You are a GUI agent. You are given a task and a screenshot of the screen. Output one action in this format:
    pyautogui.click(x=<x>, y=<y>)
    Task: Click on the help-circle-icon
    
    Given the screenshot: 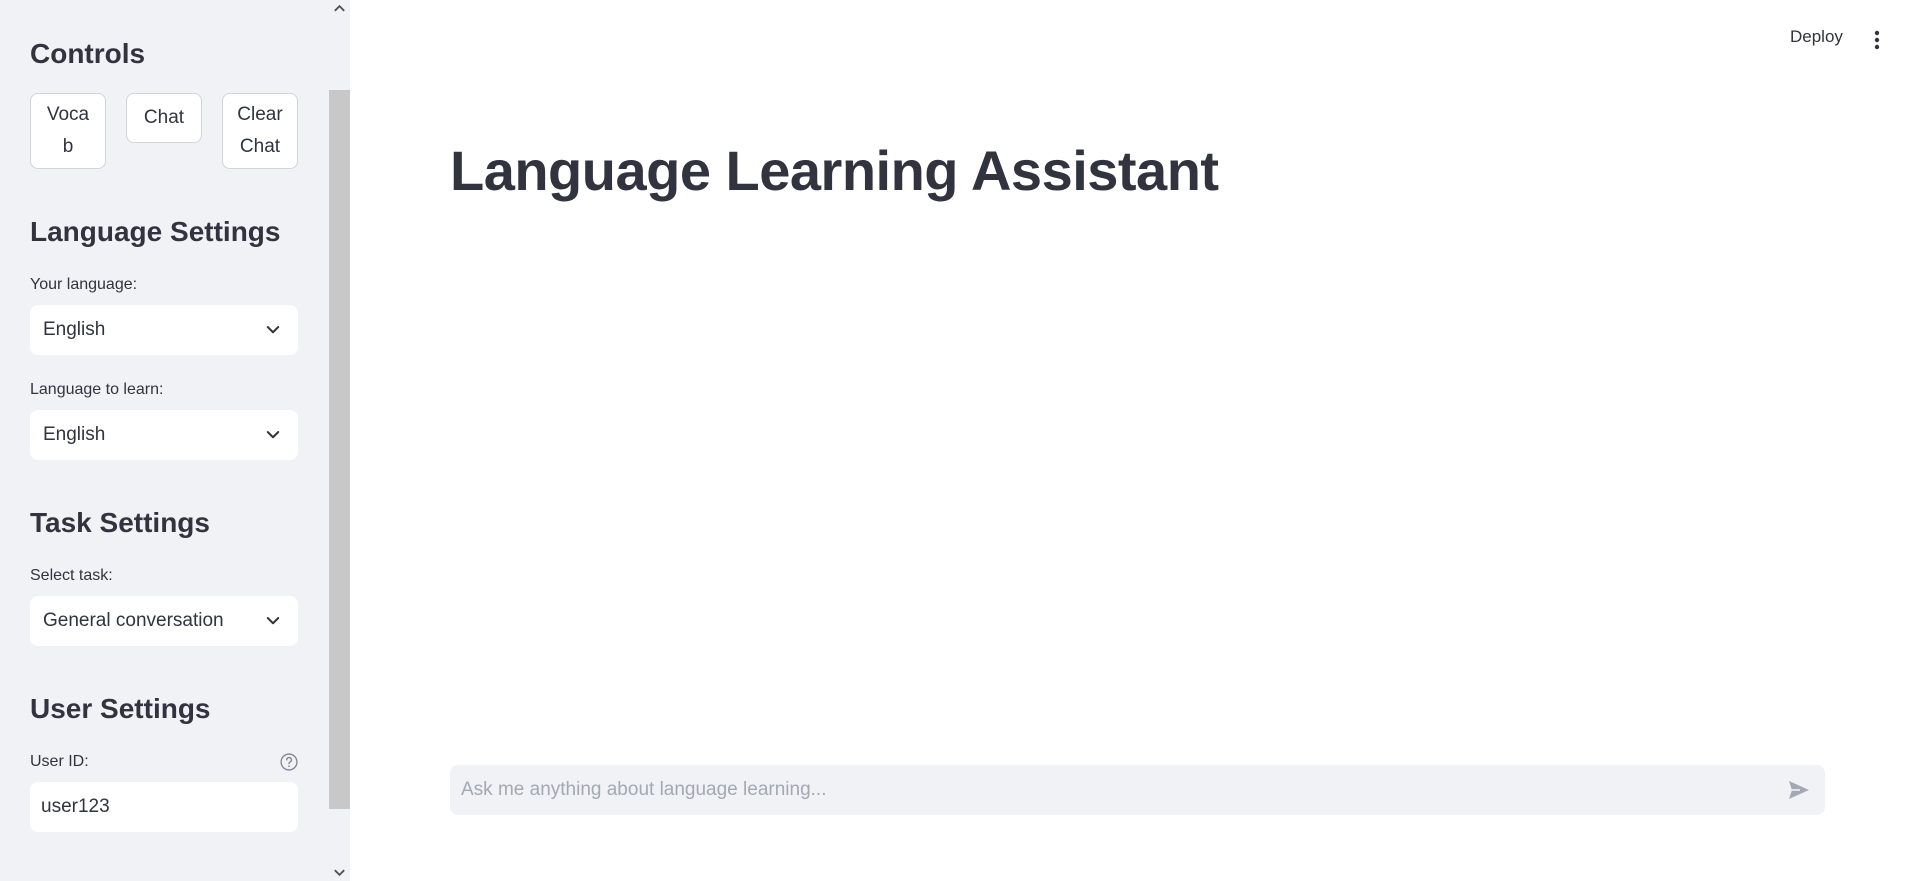 What is the action you would take?
    pyautogui.click(x=289, y=762)
    